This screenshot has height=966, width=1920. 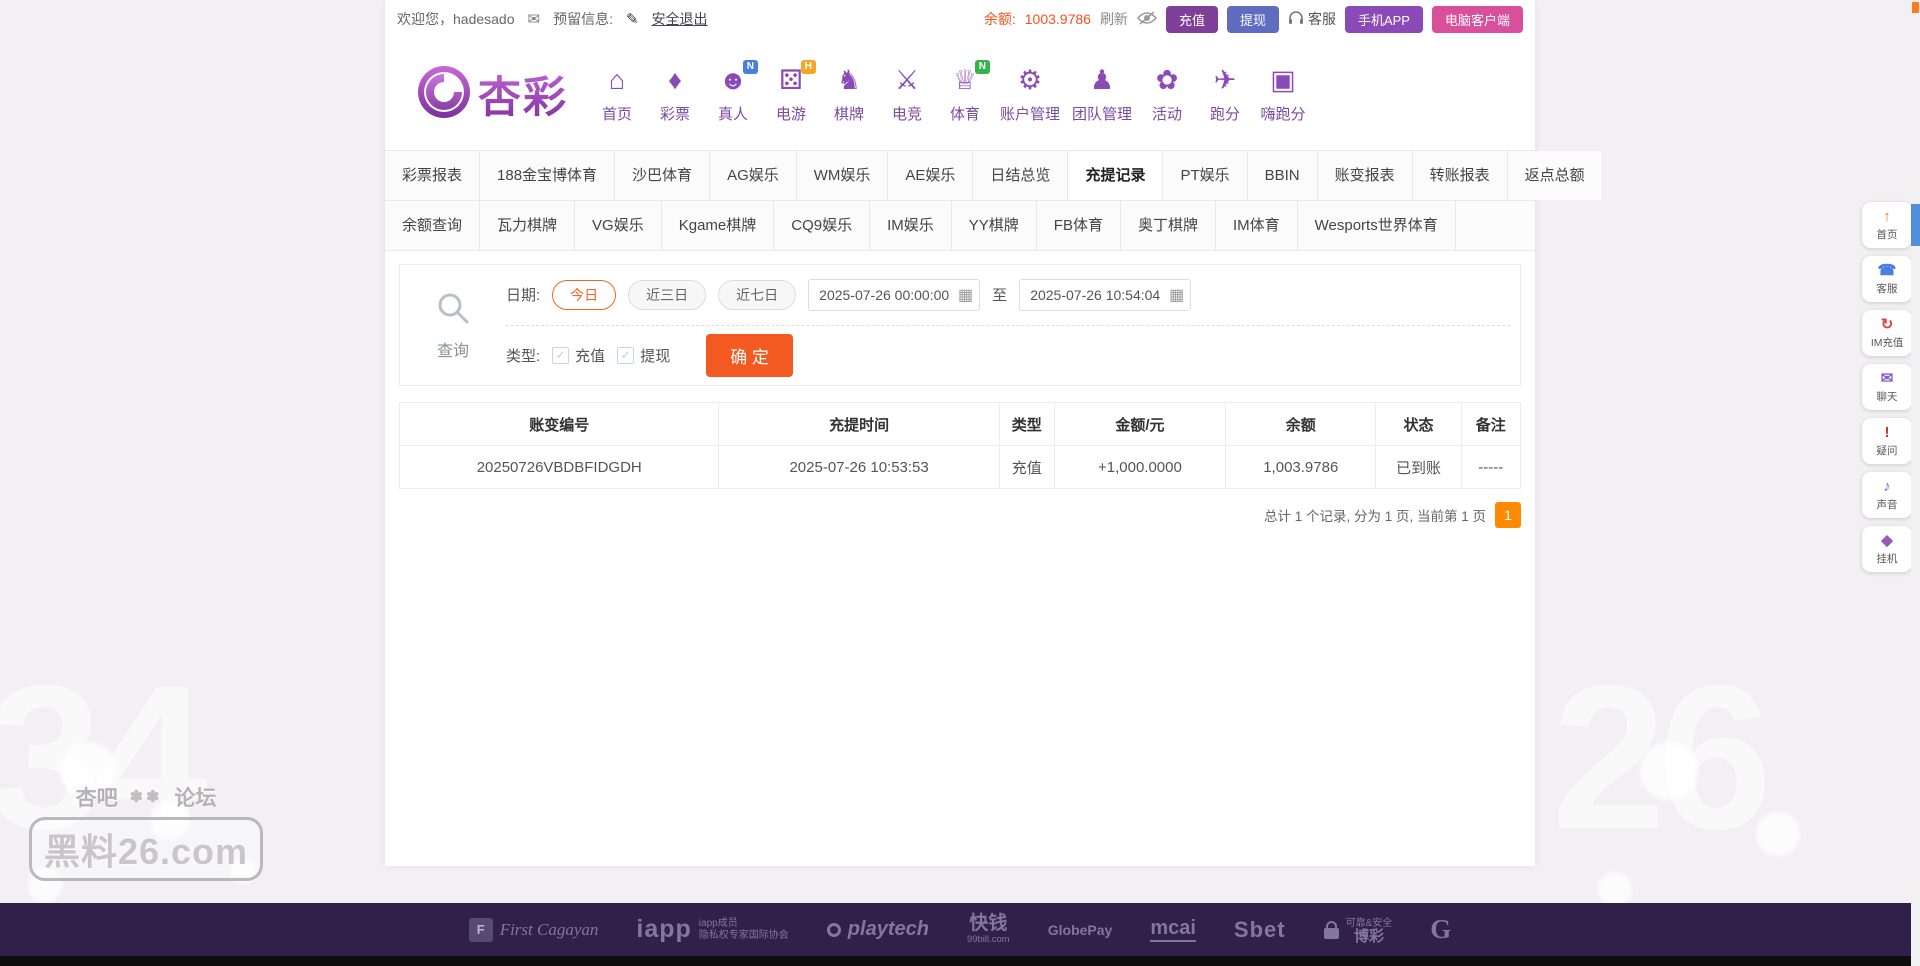 What do you see at coordinates (1114, 19) in the screenshot?
I see `refresh-button: 刷新` at bounding box center [1114, 19].